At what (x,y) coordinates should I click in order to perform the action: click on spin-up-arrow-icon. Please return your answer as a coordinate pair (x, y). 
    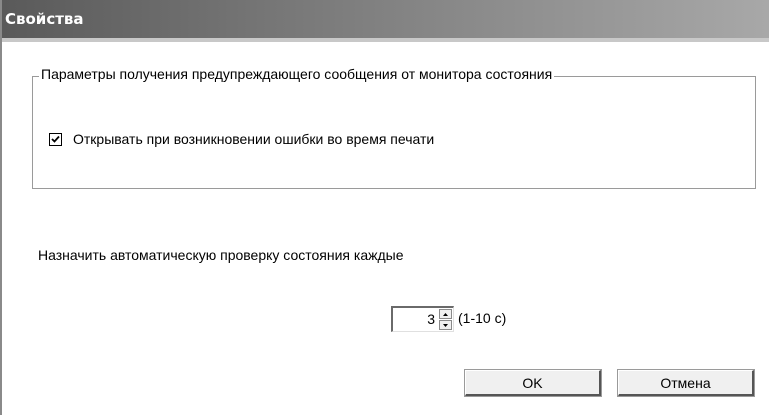
    Looking at the image, I should click on (445, 314).